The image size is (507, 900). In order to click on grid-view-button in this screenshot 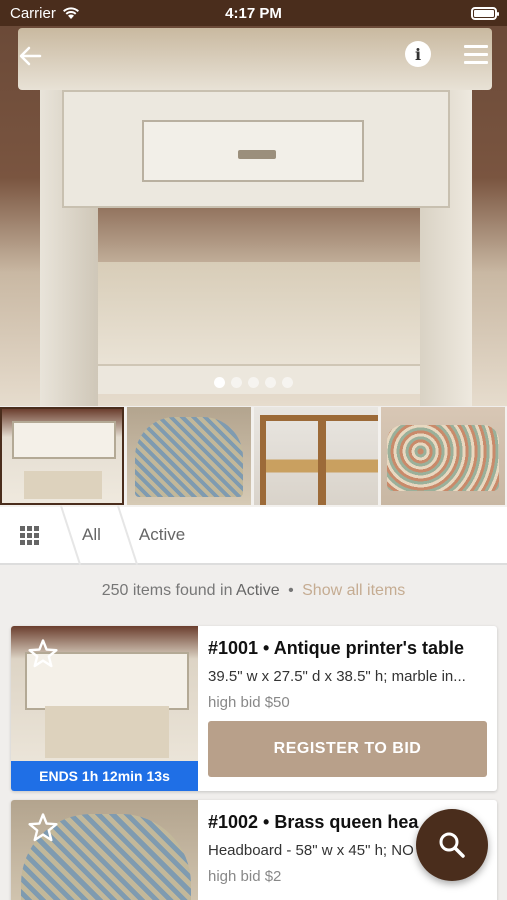, I will do `click(29, 535)`.